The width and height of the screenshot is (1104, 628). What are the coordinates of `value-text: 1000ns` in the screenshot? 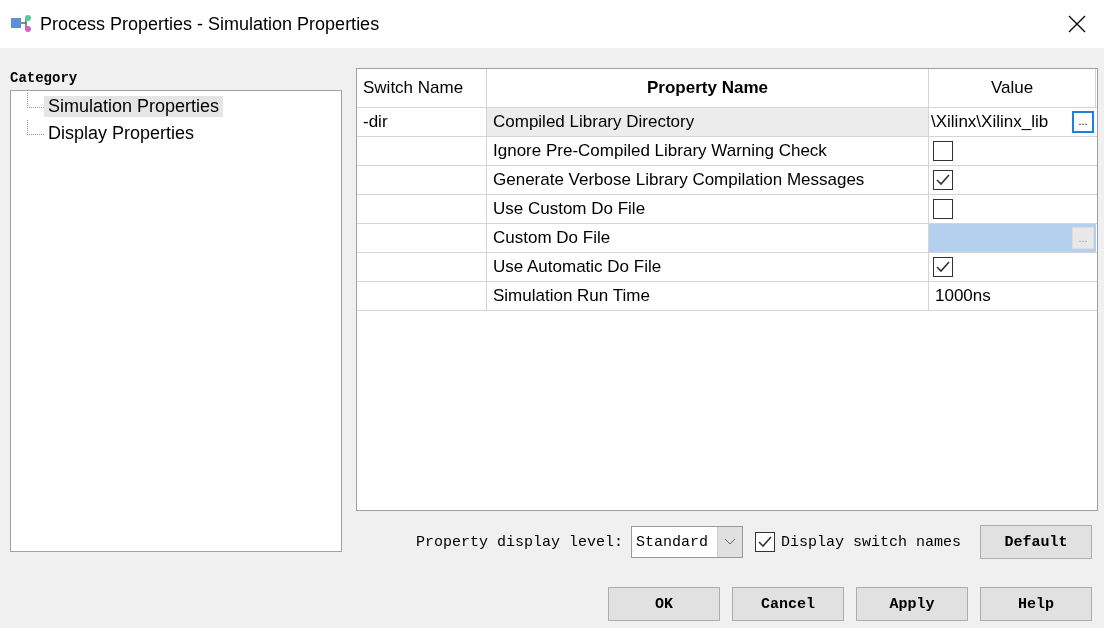 It's located at (963, 296).